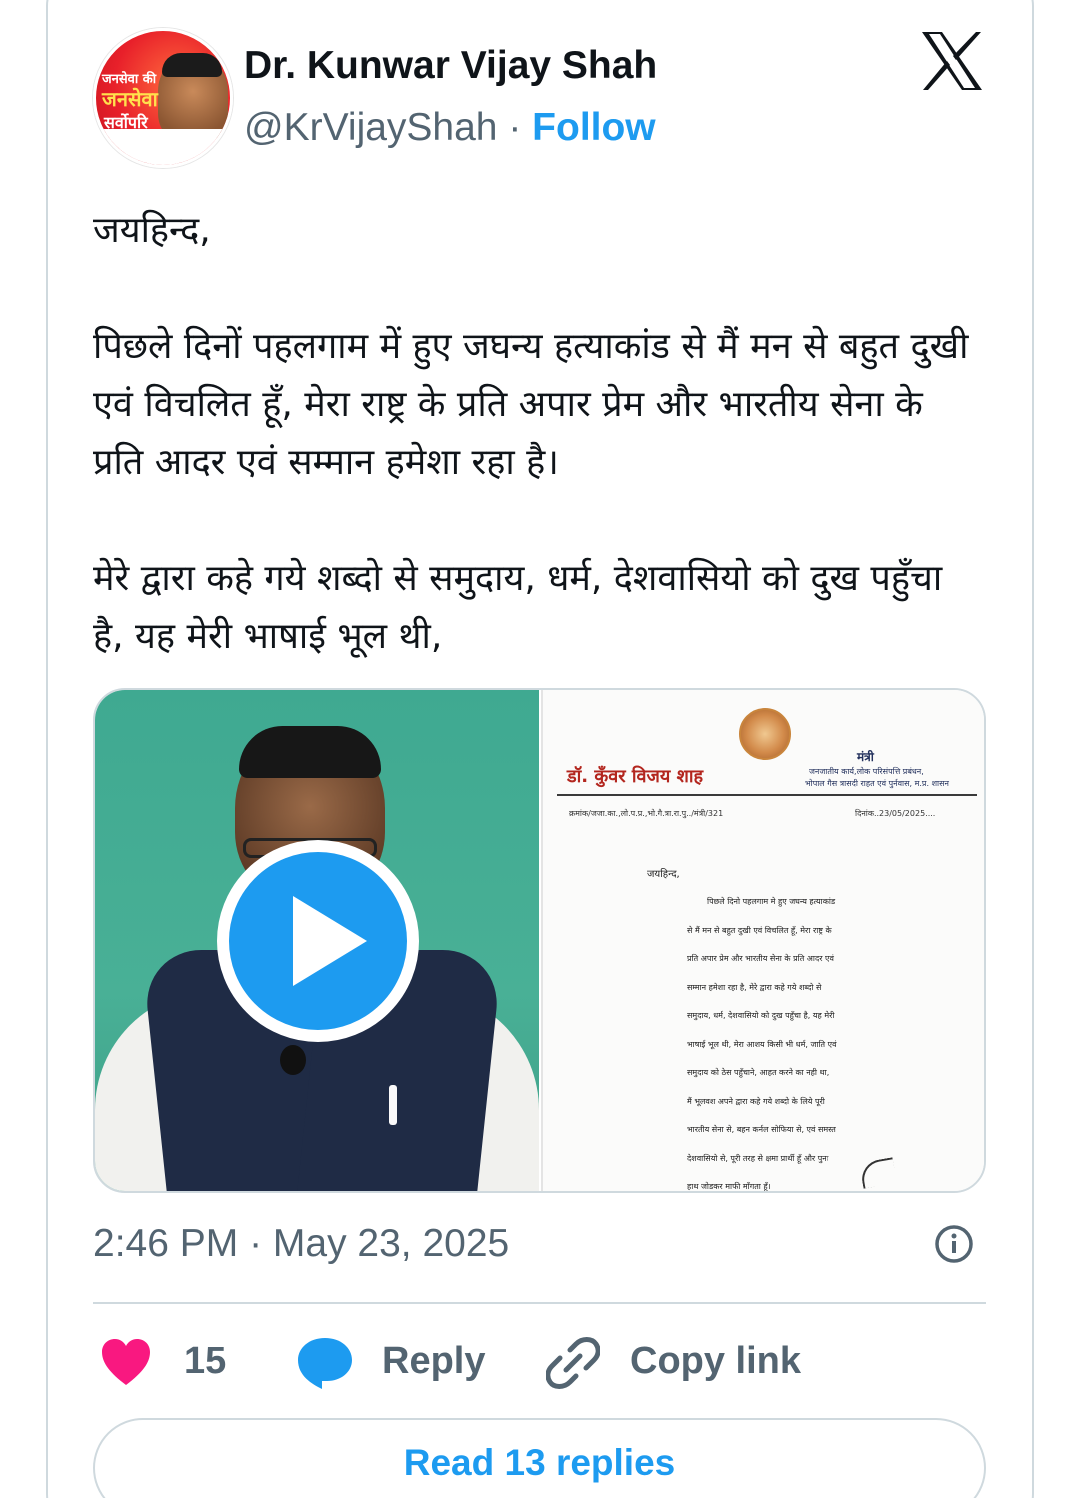 Image resolution: width=1080 pixels, height=1498 pixels. What do you see at coordinates (205, 1361) in the screenshot?
I see `like-count: 15` at bounding box center [205, 1361].